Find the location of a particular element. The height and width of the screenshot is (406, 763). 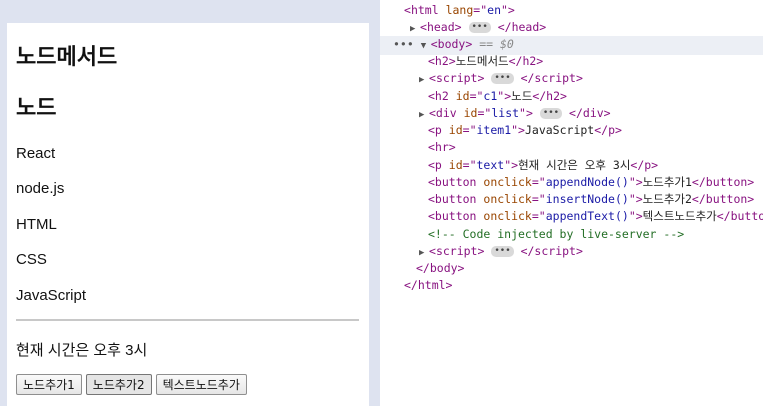

list-item: React is located at coordinates (36, 153).